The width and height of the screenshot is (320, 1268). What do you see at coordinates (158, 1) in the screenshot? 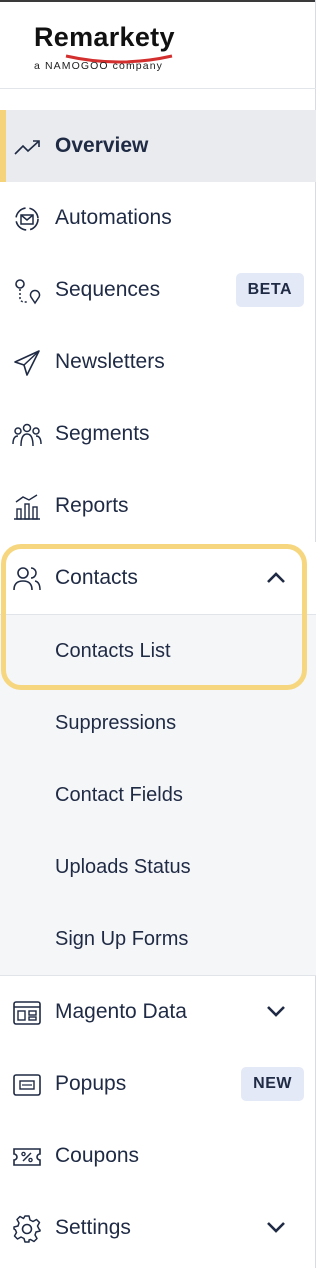
I see `top-border` at bounding box center [158, 1].